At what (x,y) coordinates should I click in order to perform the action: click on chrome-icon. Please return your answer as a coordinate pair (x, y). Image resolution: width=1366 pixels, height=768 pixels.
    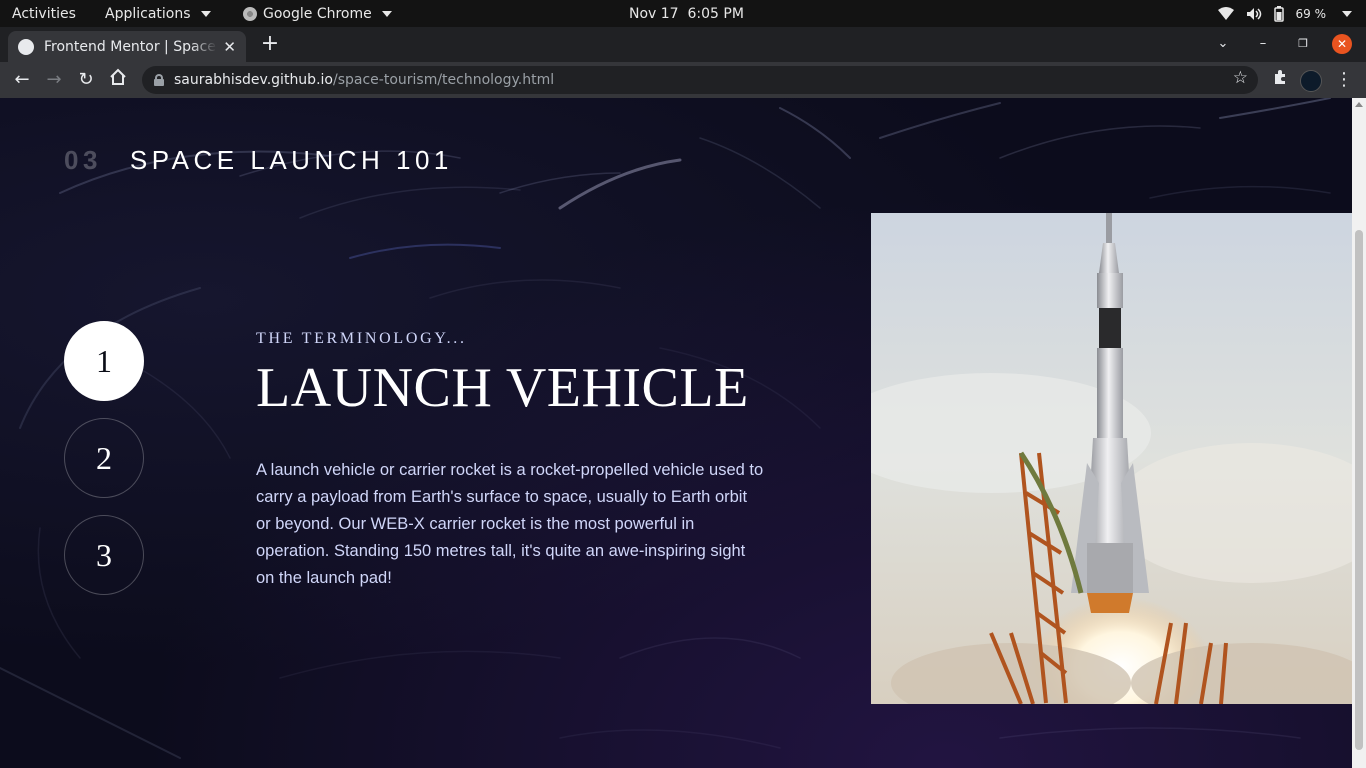
    Looking at the image, I should click on (250, 13).